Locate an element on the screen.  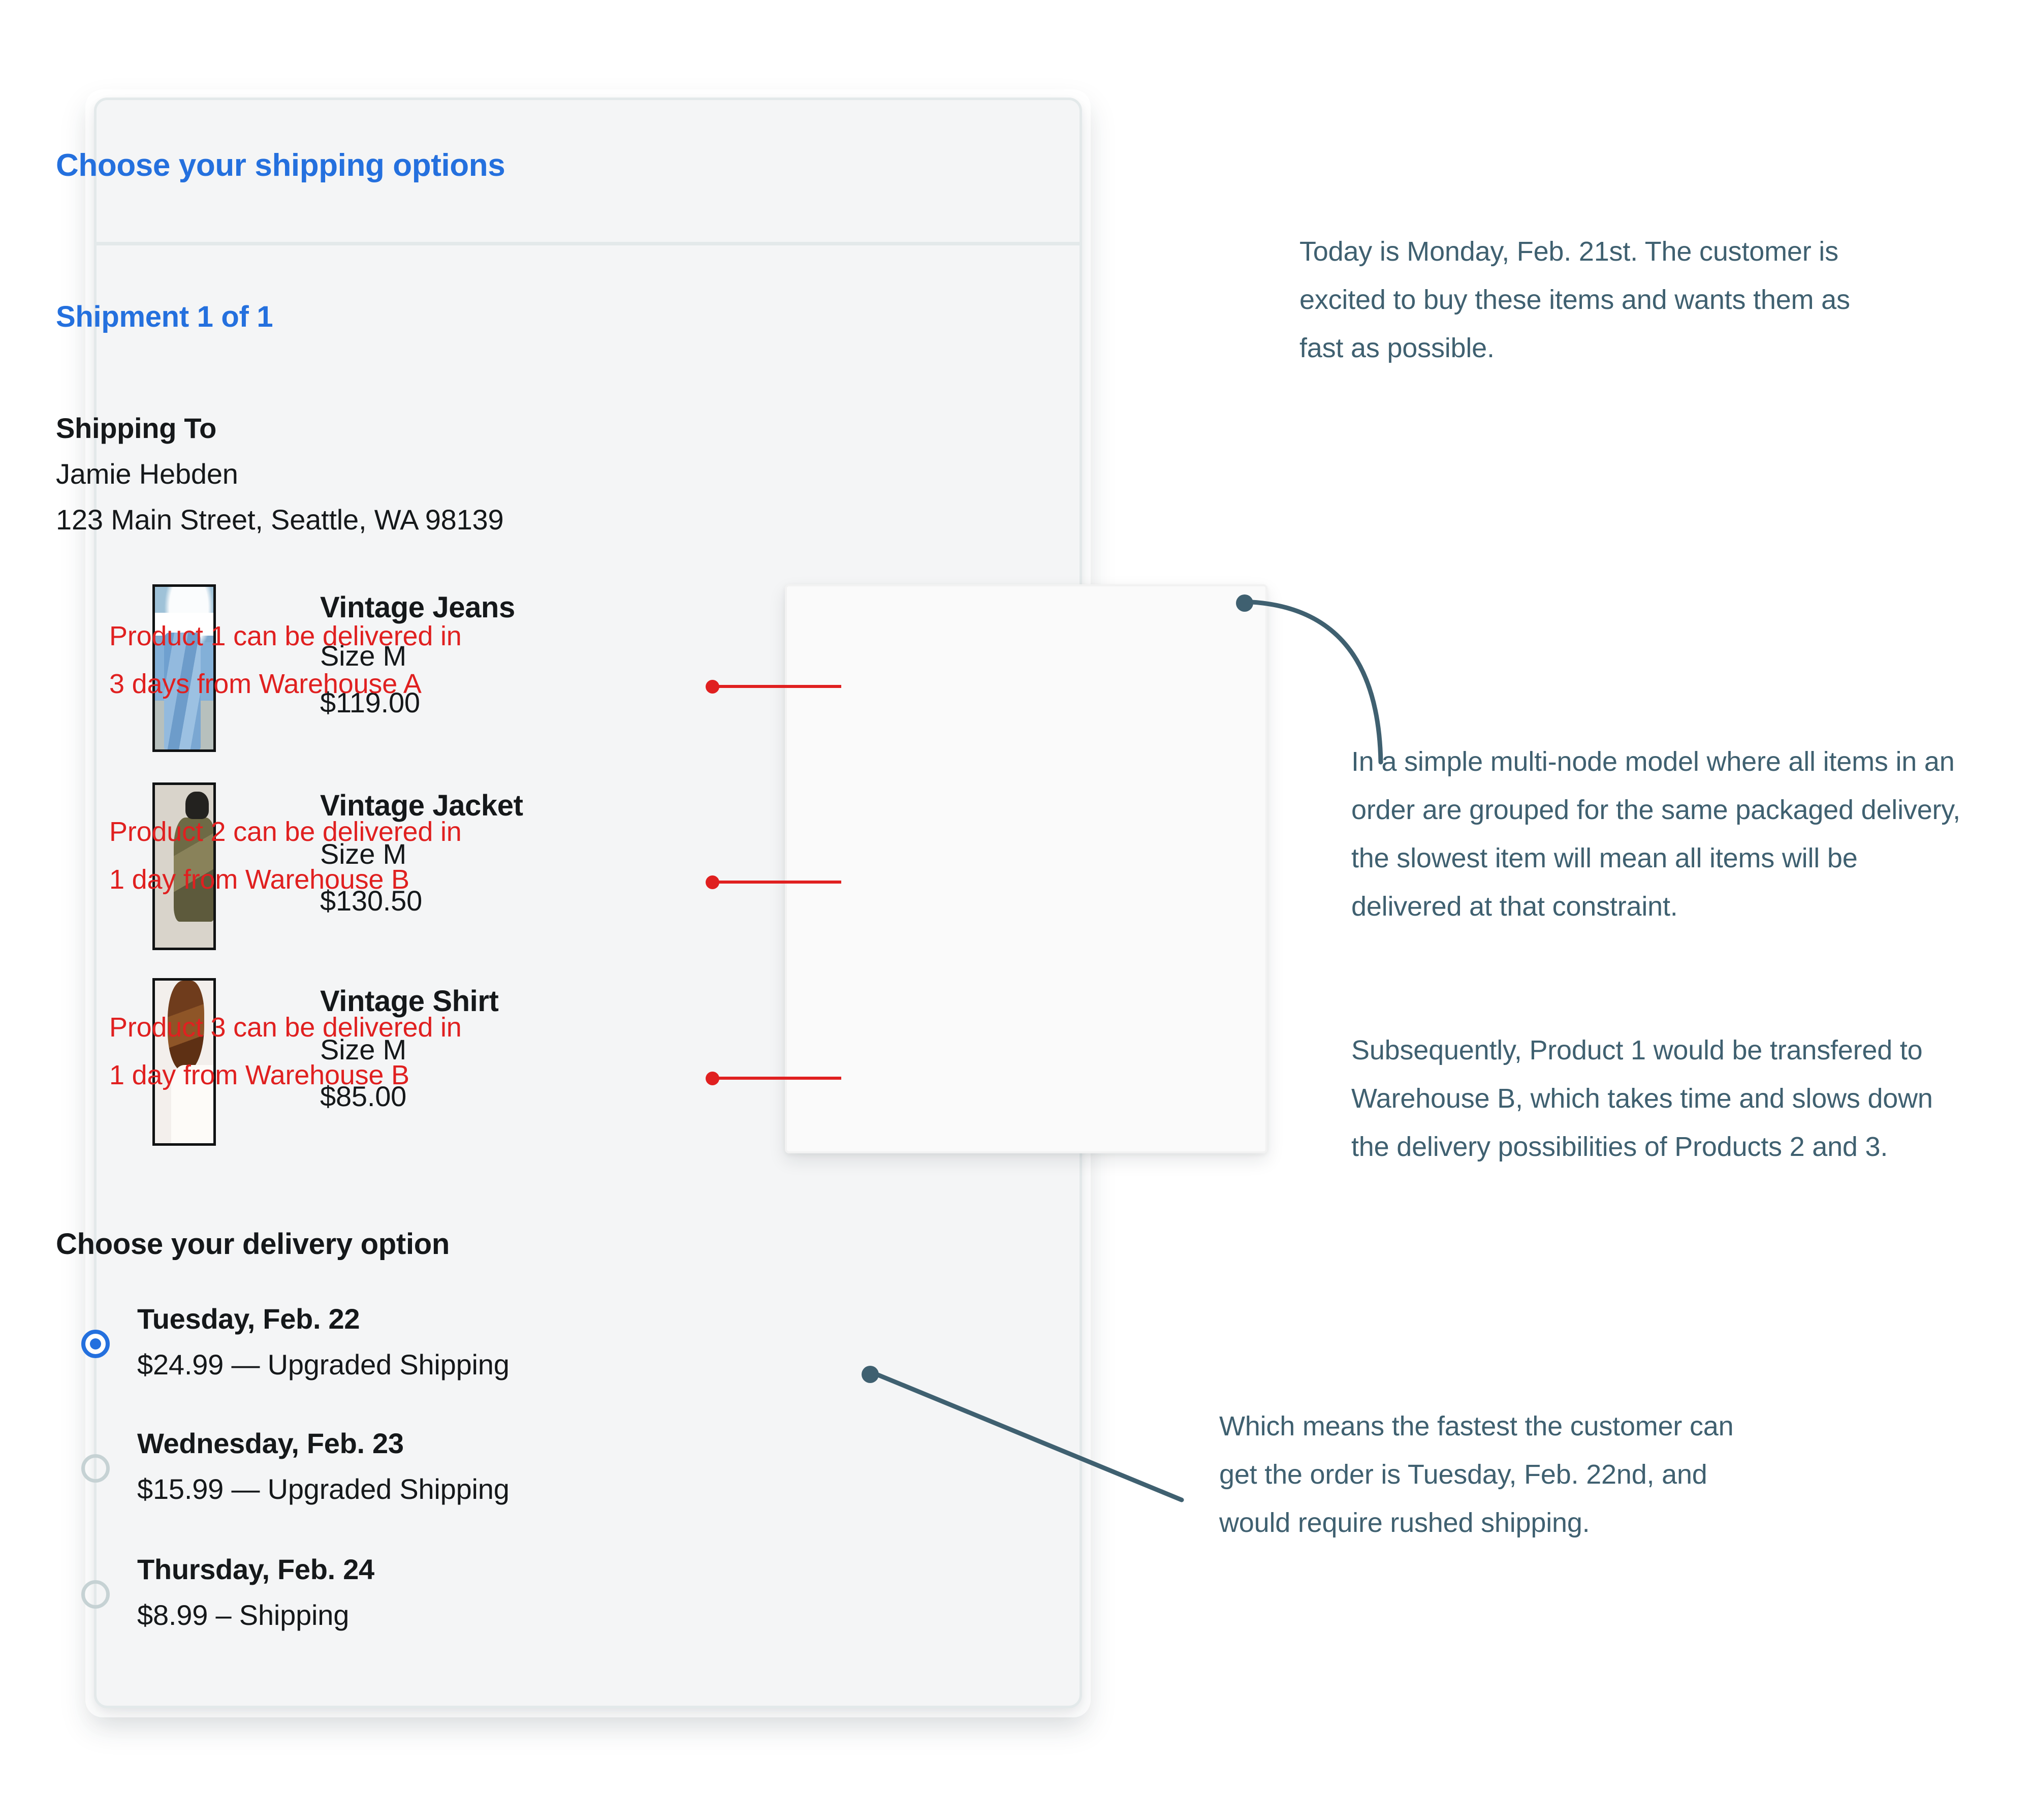
delivery-option-price: $8.99 – Shipping is located at coordinates (244, 1615).